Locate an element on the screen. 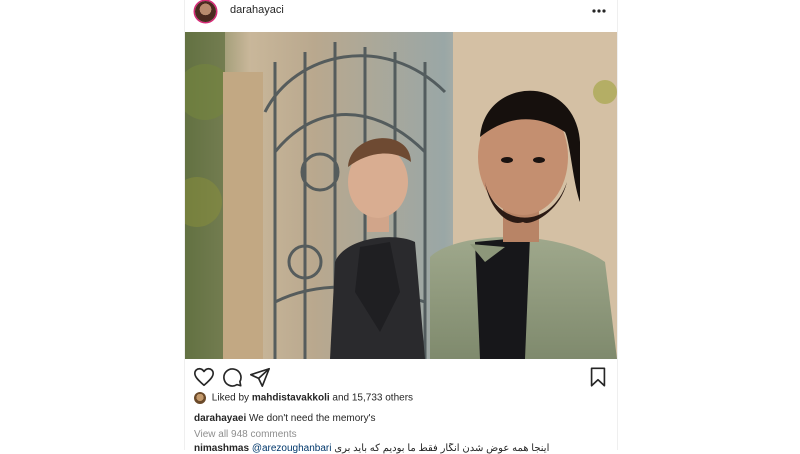 Image resolution: width=800 pixels, height=454 pixels. post-caption: darahayaei We don't need the memory's is located at coordinates (285, 418).